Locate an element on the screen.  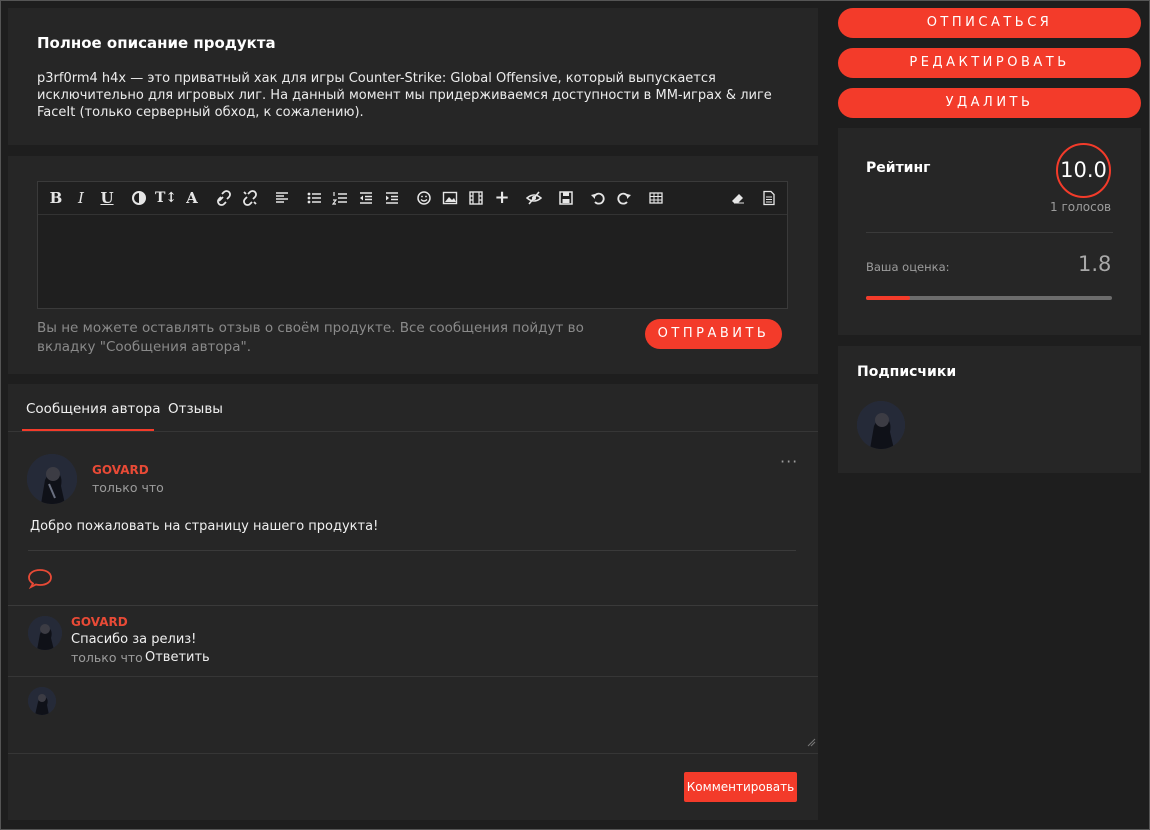
reply-time: только что is located at coordinates (107, 657).